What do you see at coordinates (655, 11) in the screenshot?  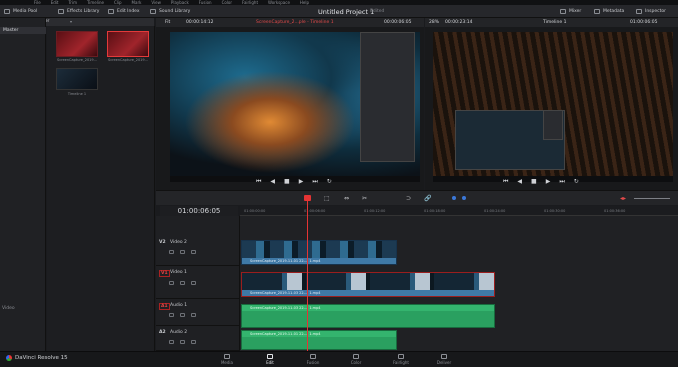 I see `inspector-label: Inspector` at bounding box center [655, 11].